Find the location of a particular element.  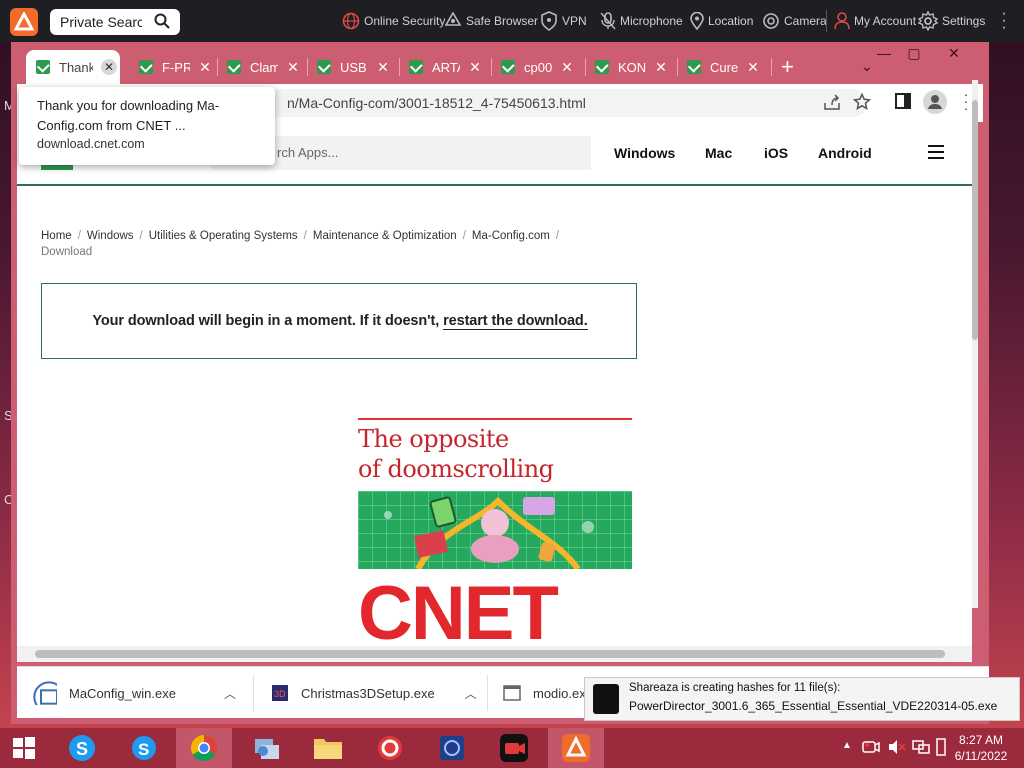

nav-mac: Mac is located at coordinates (718, 153).